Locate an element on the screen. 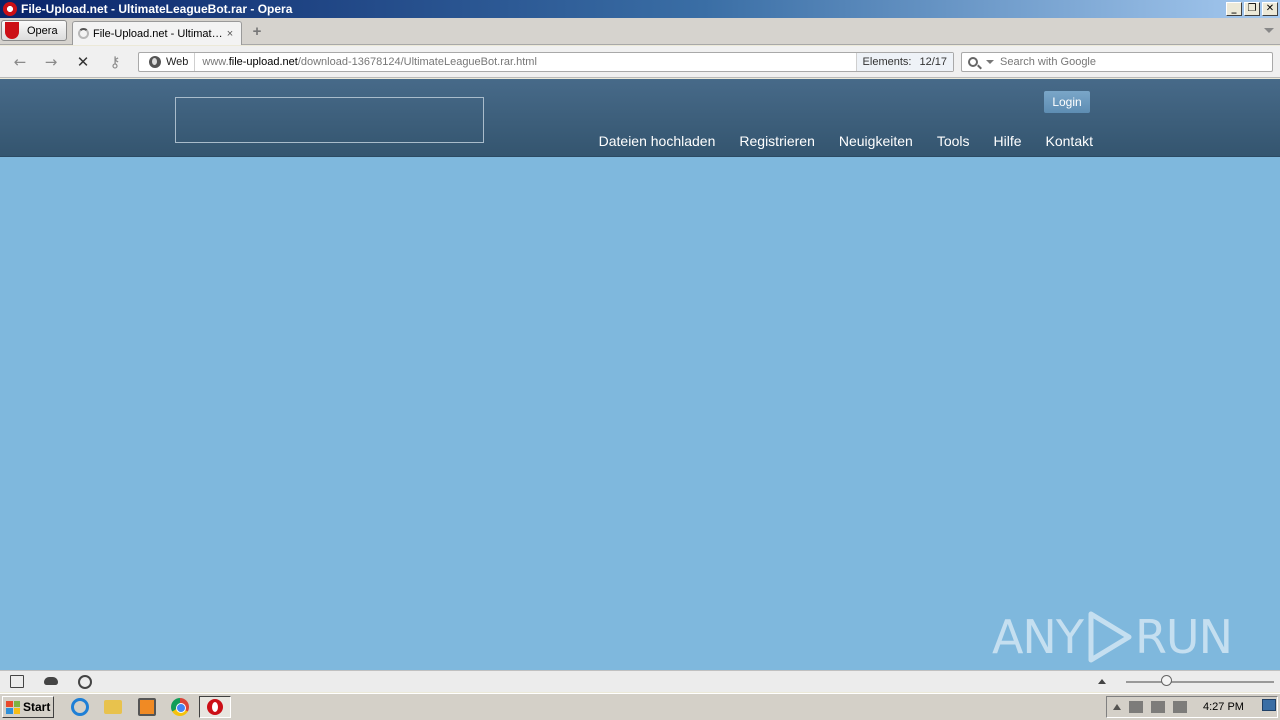  show-desktop-icon is located at coordinates (1269, 705).